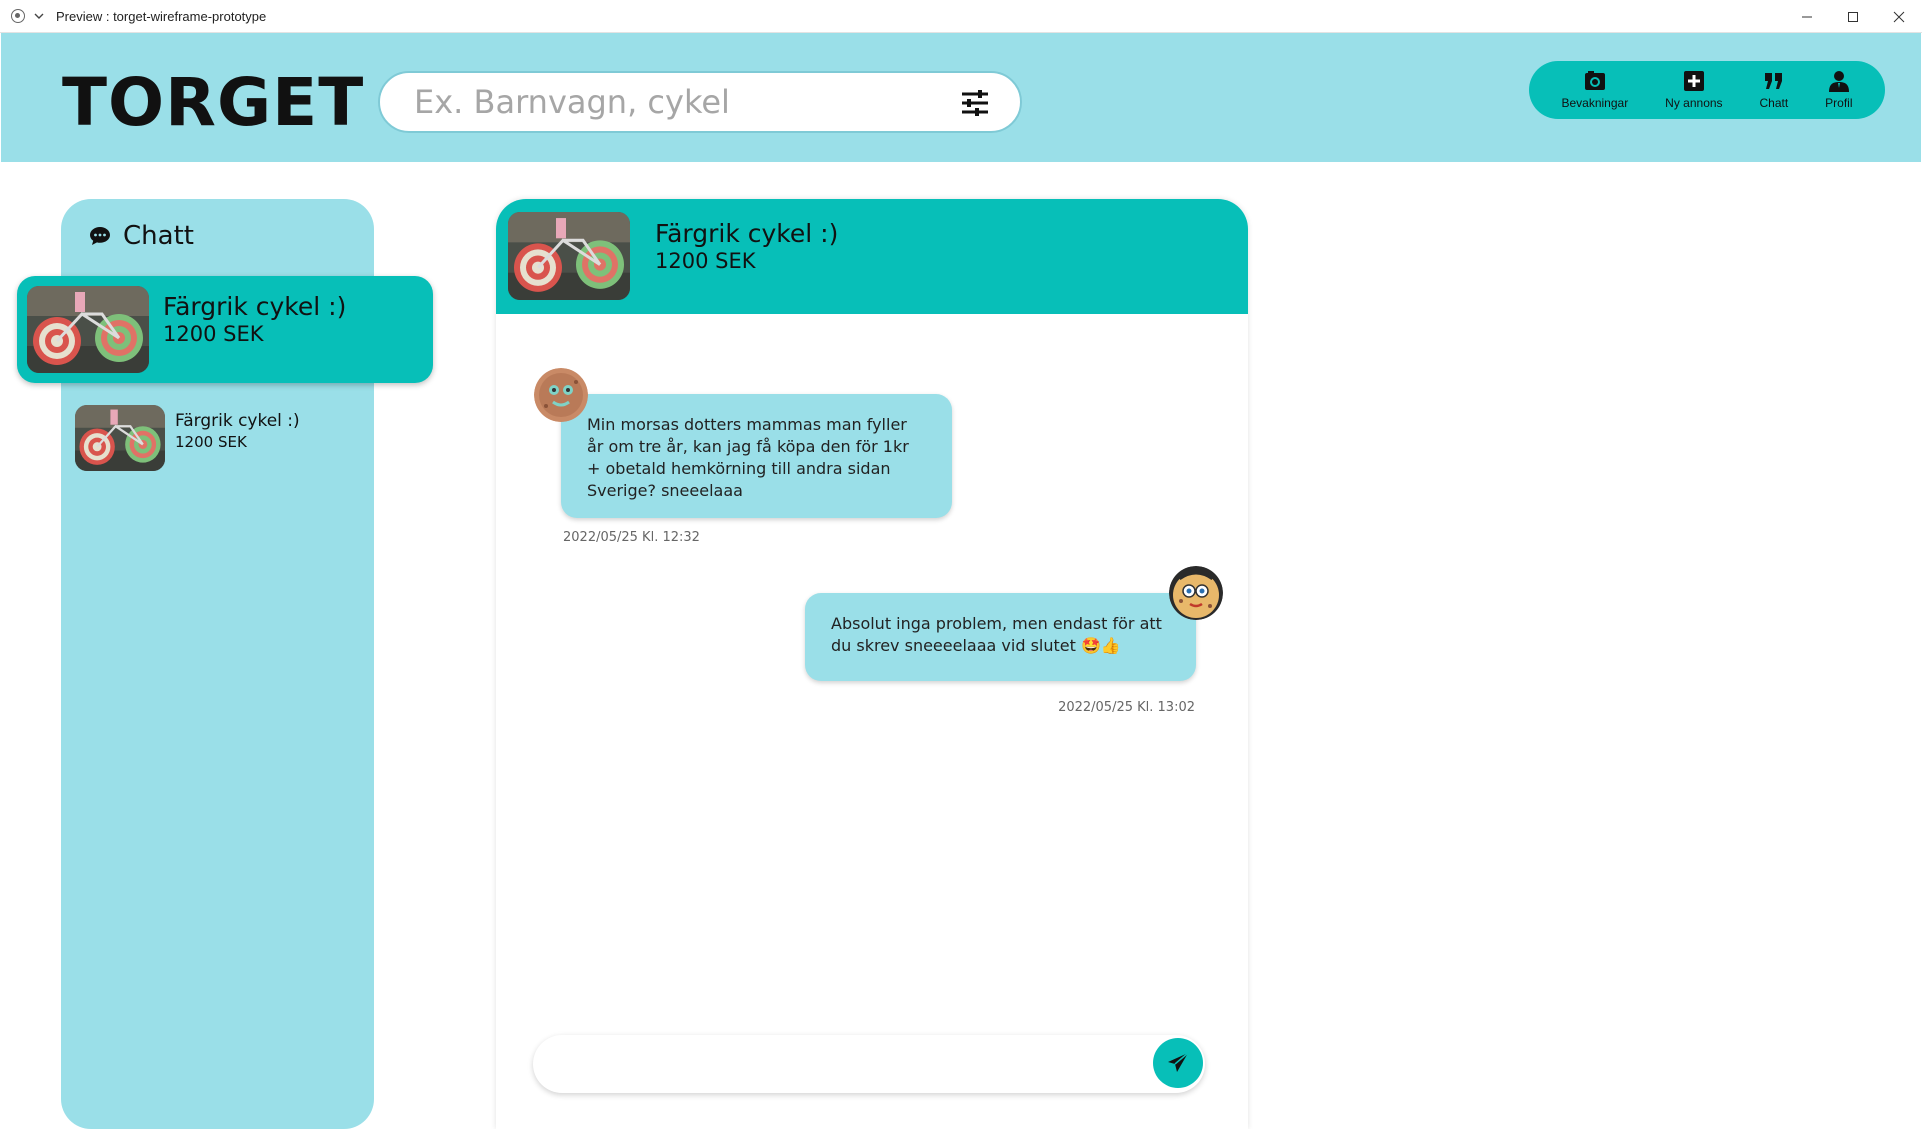  Describe the element at coordinates (961, 16) in the screenshot. I see `window-titlebar: Preview : torget-wireframe-prototype` at that location.